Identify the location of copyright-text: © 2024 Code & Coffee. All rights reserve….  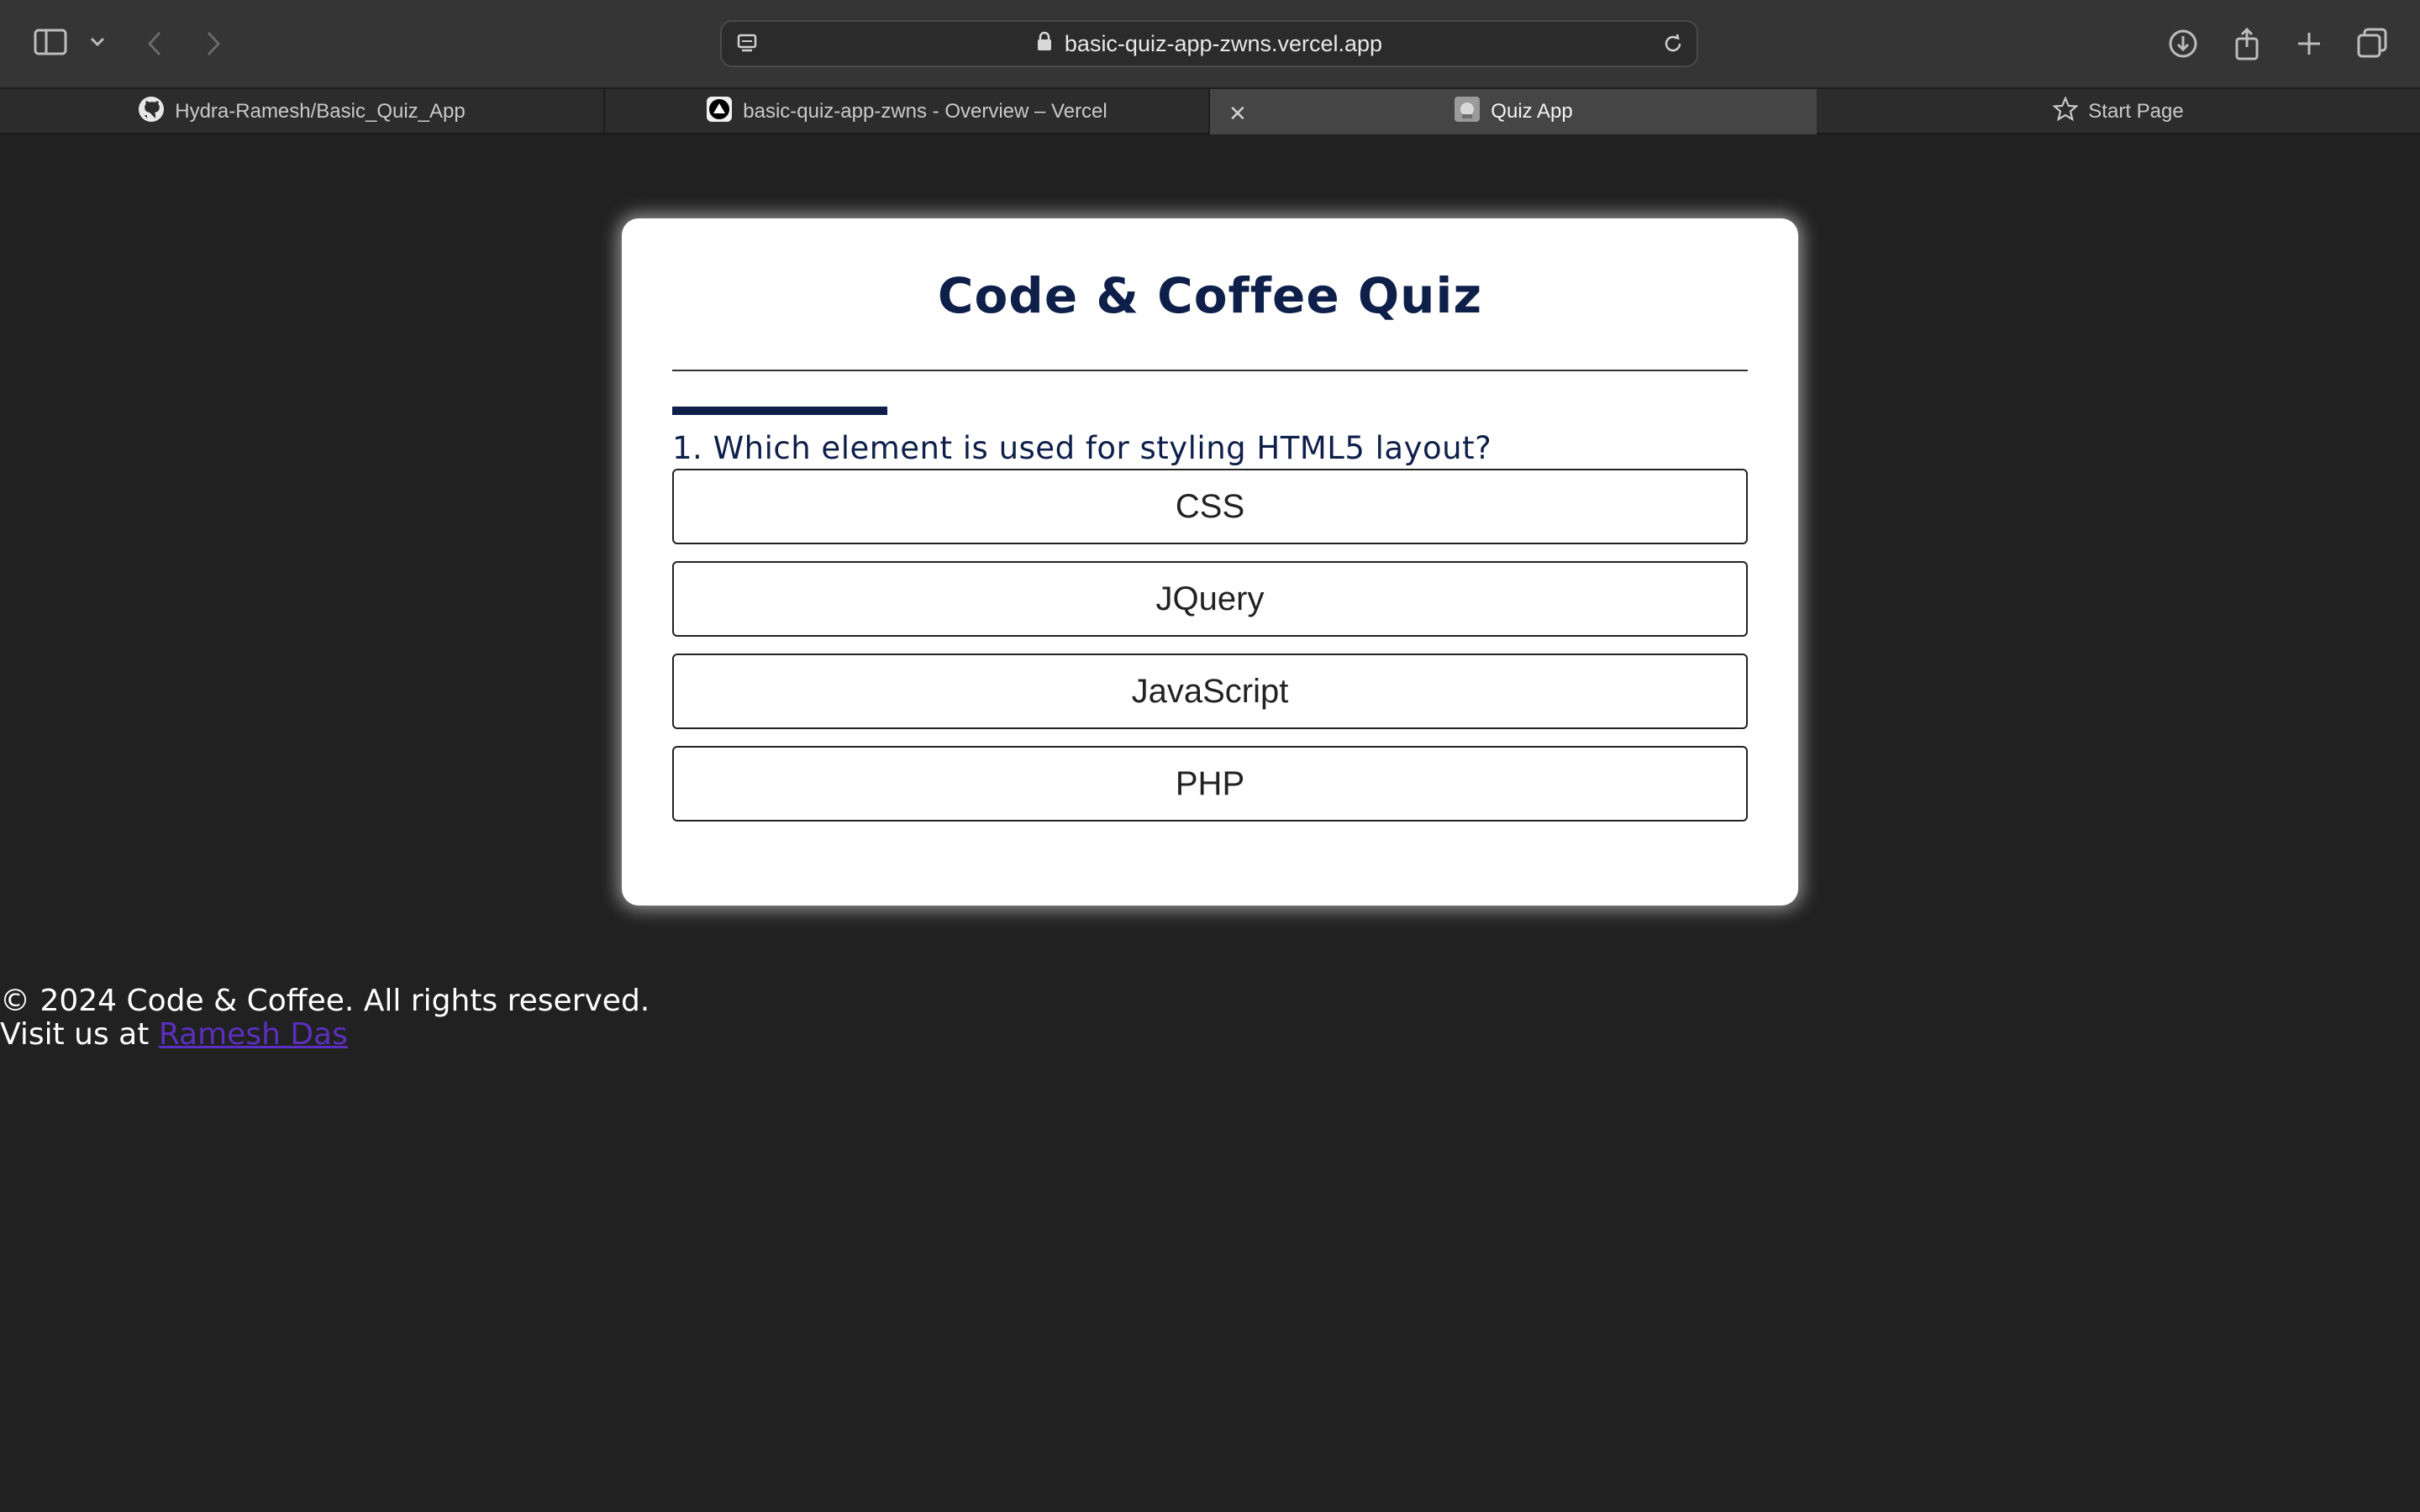
(325, 1001).